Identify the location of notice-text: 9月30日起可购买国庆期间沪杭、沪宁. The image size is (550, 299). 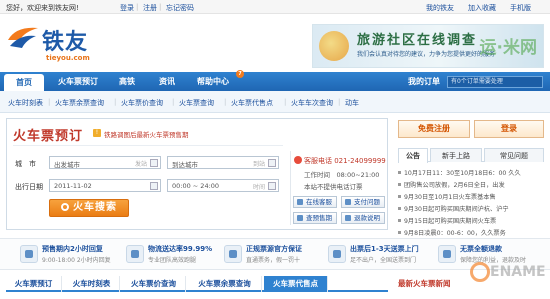
(456, 209).